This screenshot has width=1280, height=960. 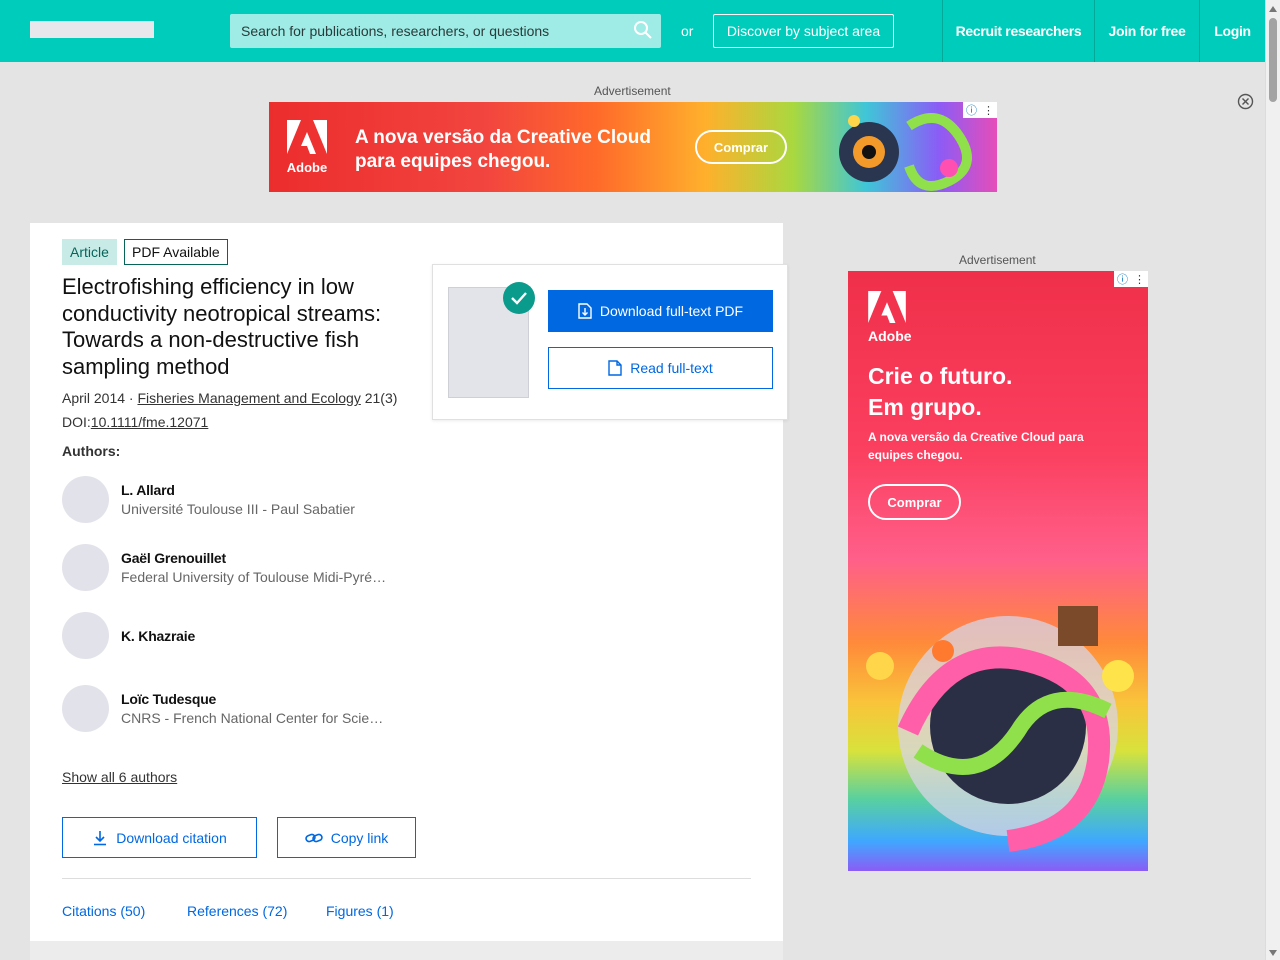 I want to click on document-icon, so click(x=615, y=368).